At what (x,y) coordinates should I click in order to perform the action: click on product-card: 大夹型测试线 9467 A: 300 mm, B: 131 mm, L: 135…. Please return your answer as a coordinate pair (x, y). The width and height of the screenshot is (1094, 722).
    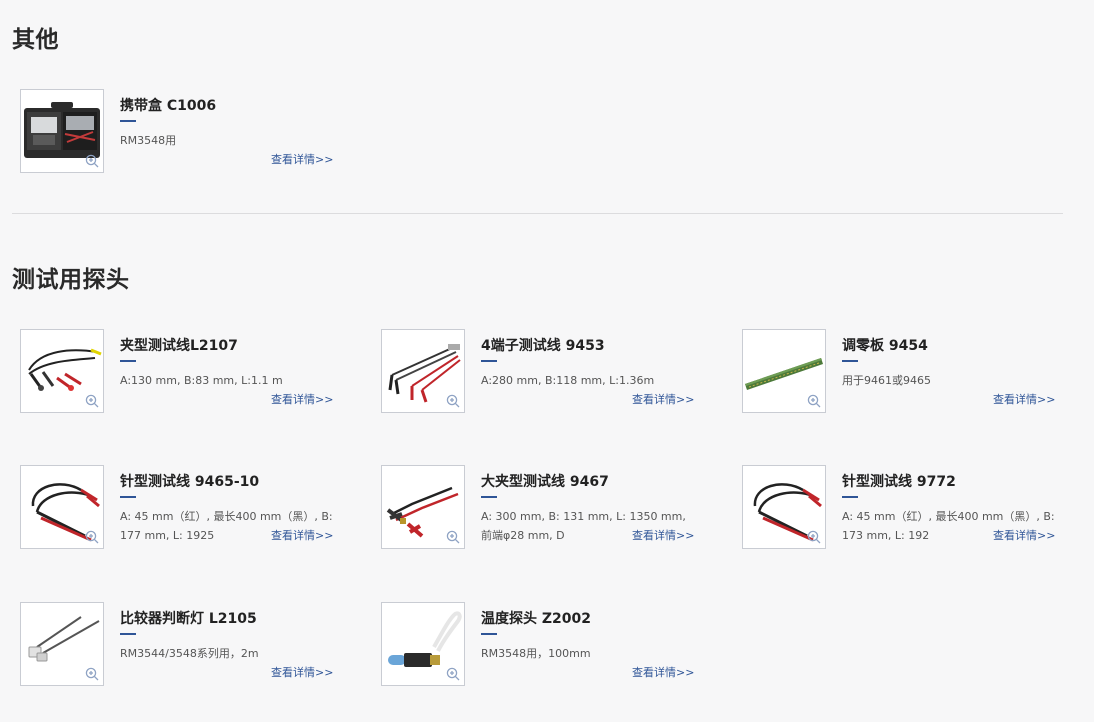
    Looking at the image, I should click on (546, 508).